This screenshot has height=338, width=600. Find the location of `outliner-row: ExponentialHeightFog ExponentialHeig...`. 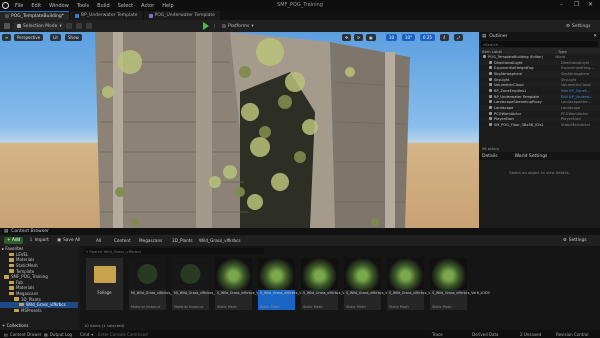

outliner-row: ExponentialHeightFog ExponentialHeig... is located at coordinates (539, 68).